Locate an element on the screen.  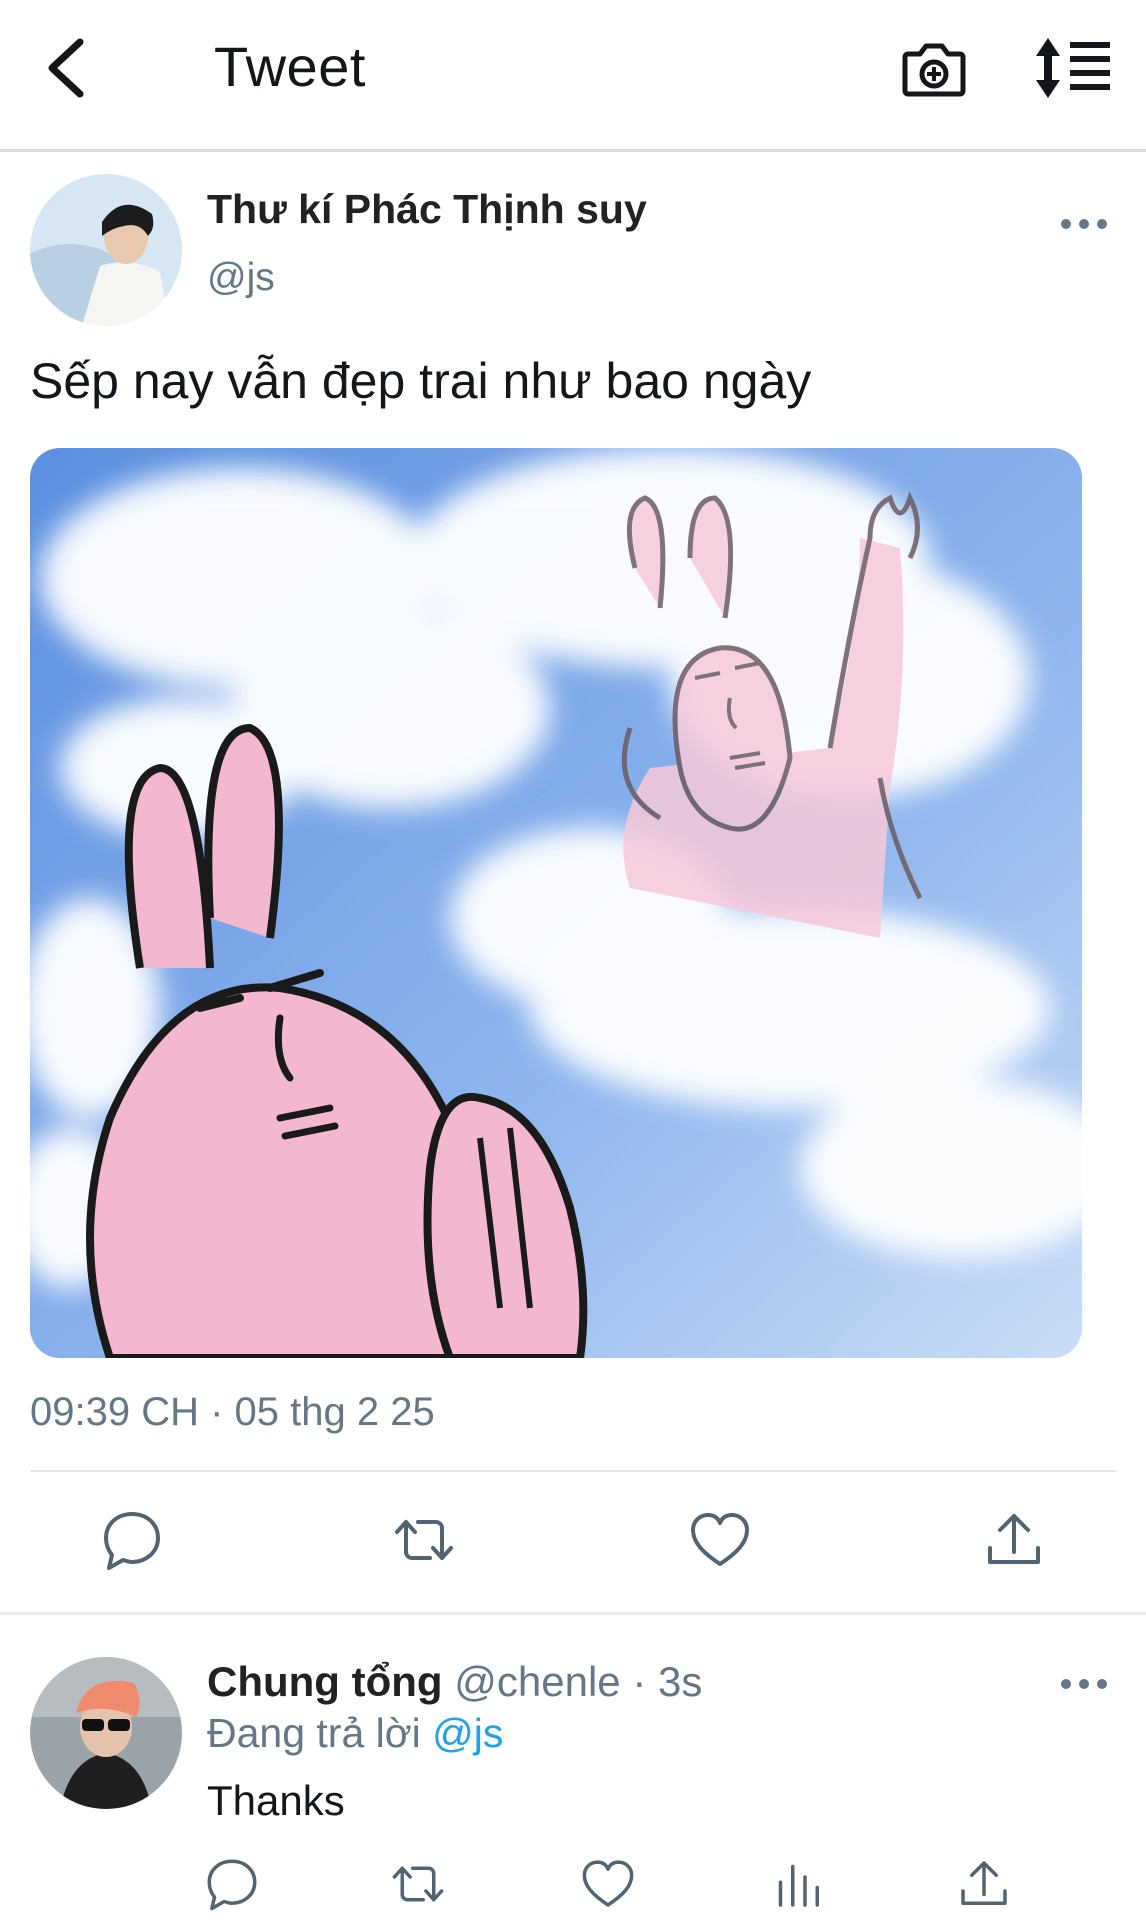
reply-author-avatar is located at coordinates (106, 1733).